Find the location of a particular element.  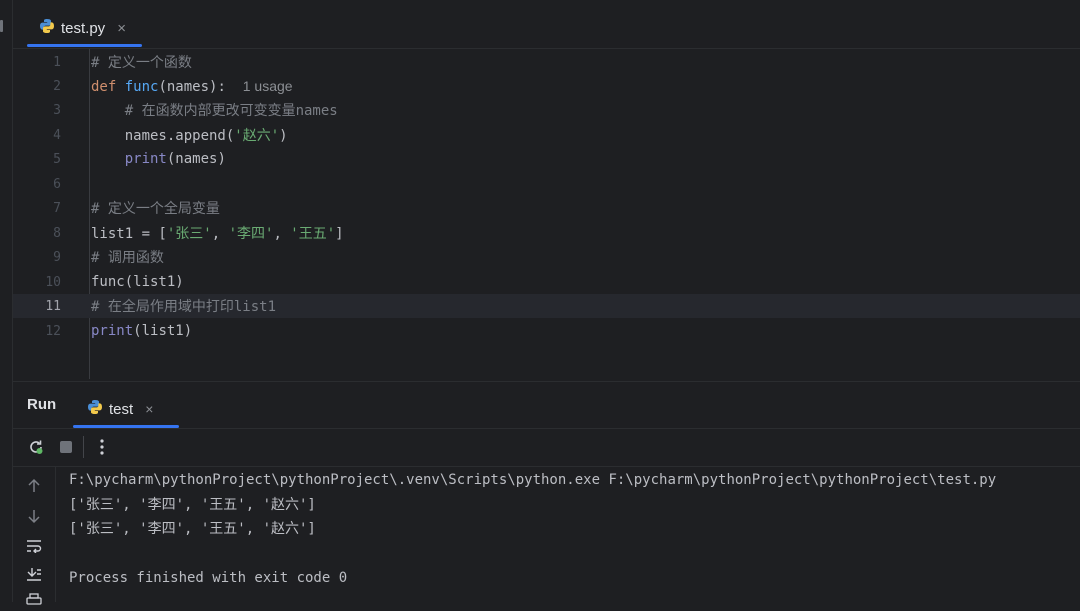

line-number: 11 is located at coordinates (53, 306).